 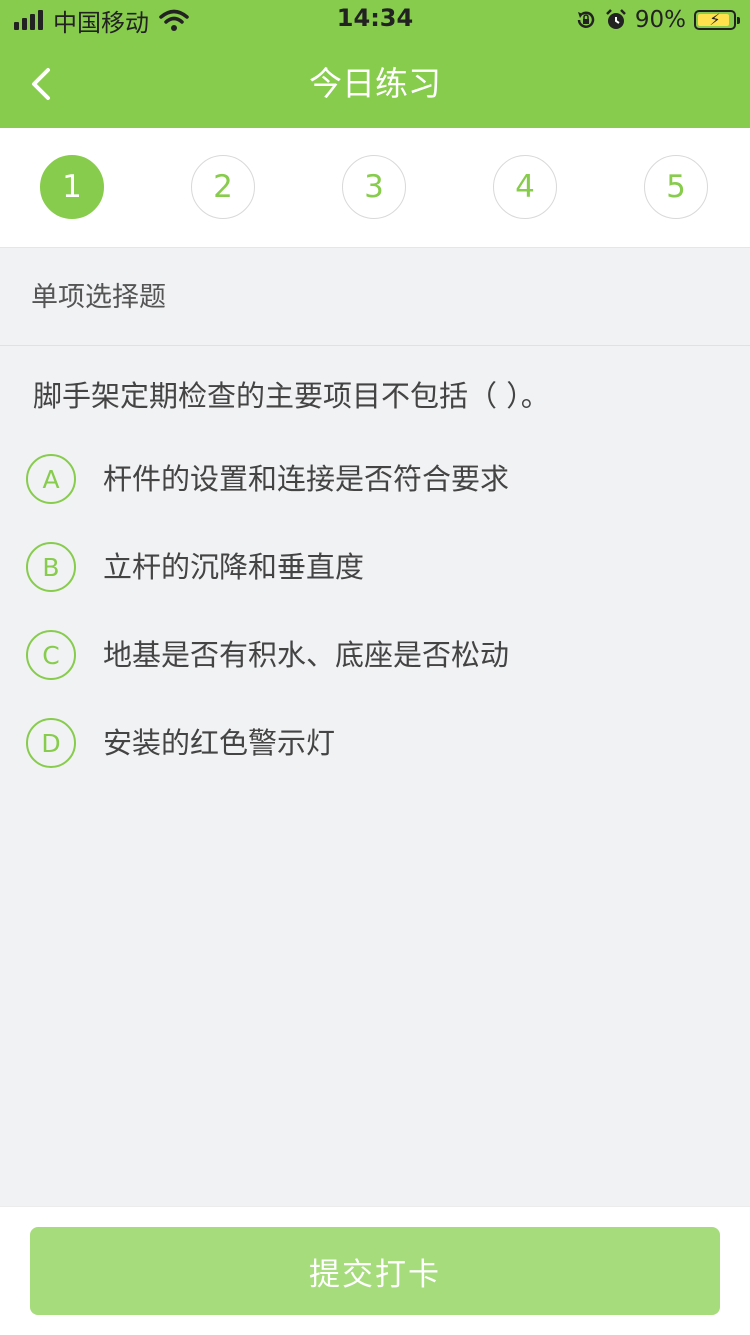 I want to click on alarm-icon, so click(x=615, y=19).